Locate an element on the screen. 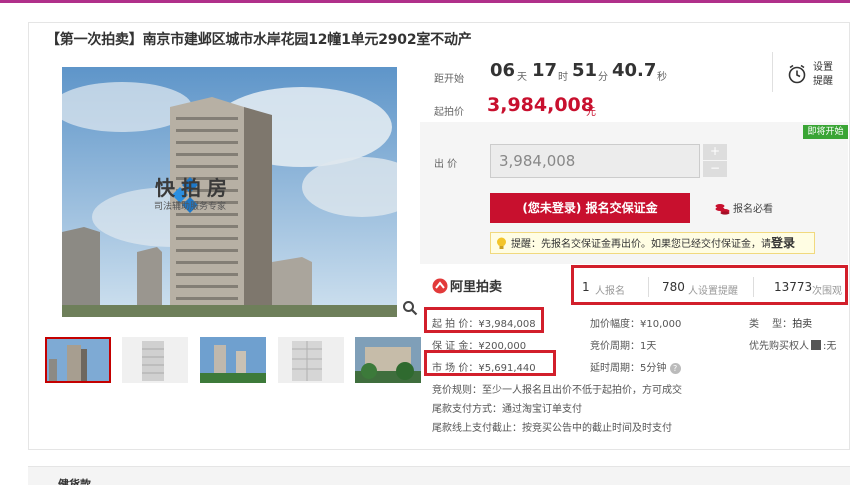 The height and width of the screenshot is (485, 850). setting-line2: 提醒 is located at coordinates (823, 81).